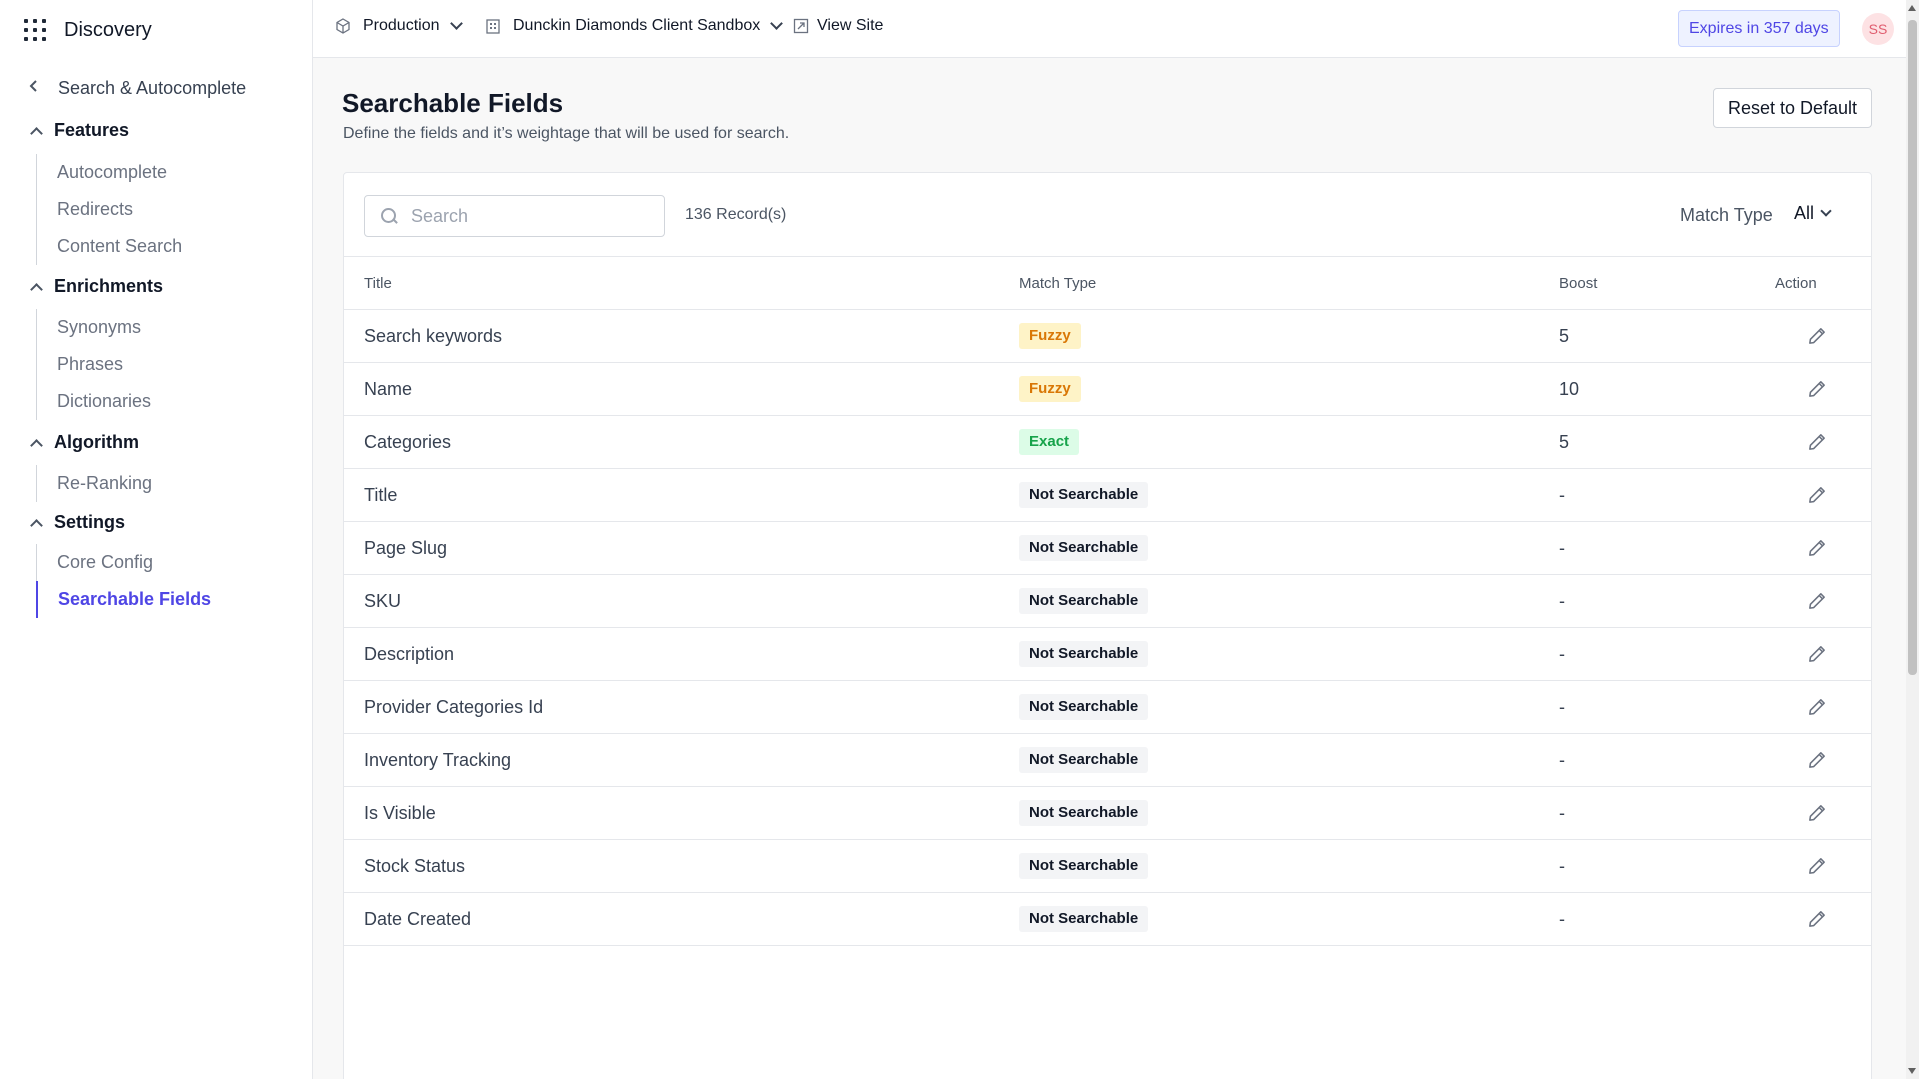  I want to click on section-label: Settings, so click(90, 522).